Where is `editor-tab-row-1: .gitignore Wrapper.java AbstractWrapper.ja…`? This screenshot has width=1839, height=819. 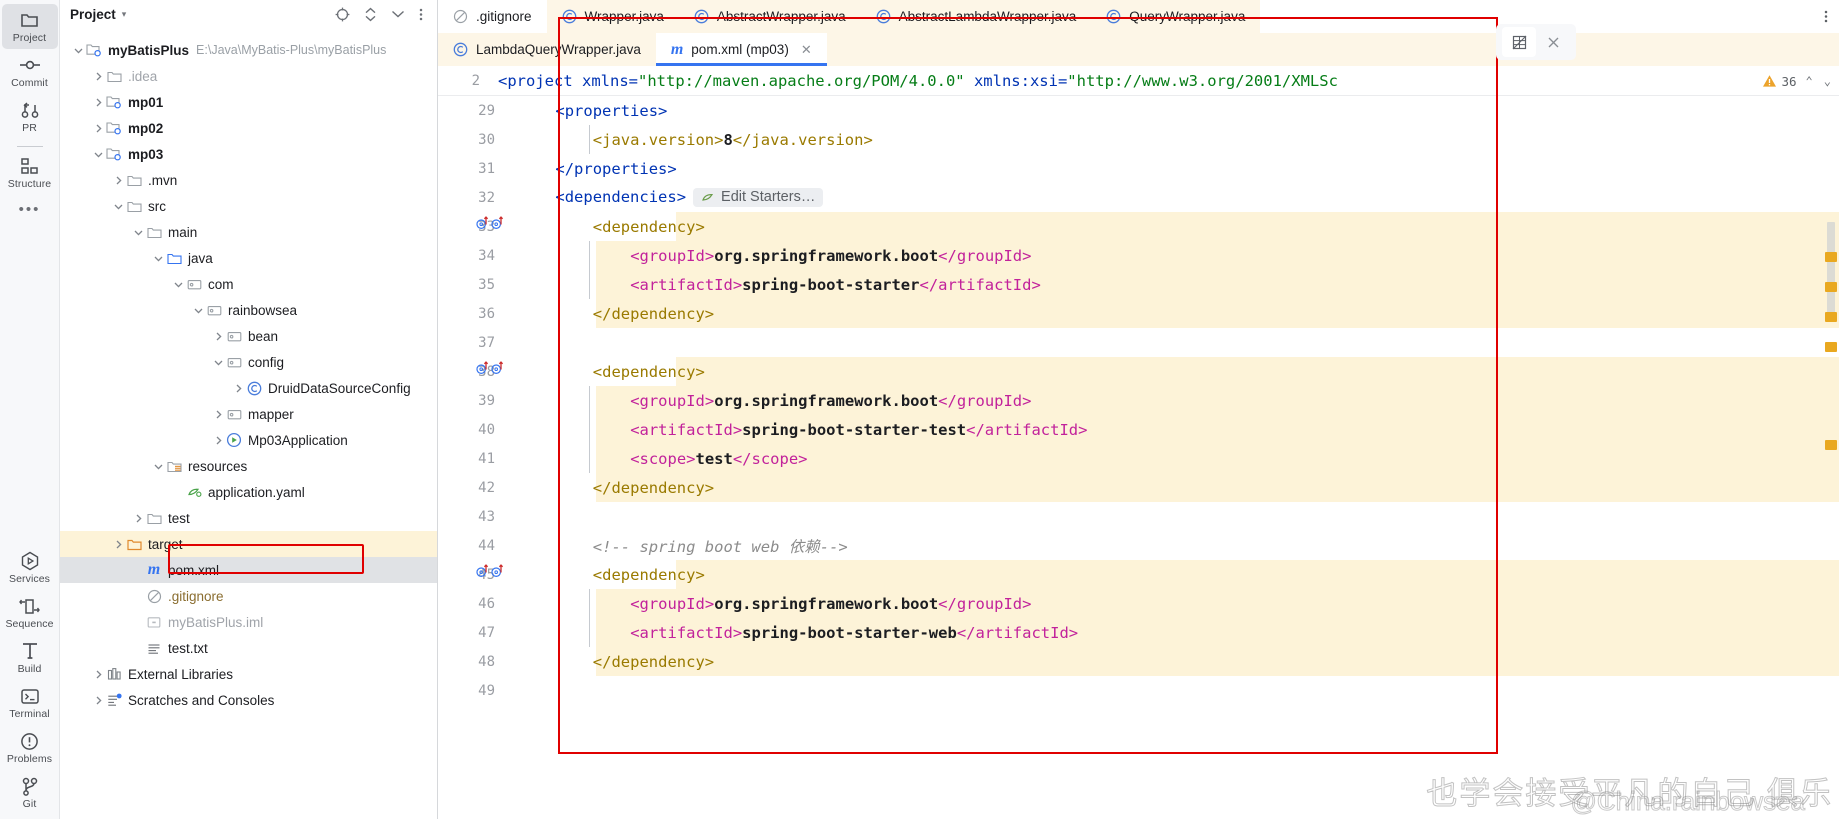 editor-tab-row-1: .gitignore Wrapper.java AbstractWrapper.ja… is located at coordinates (1138, 16).